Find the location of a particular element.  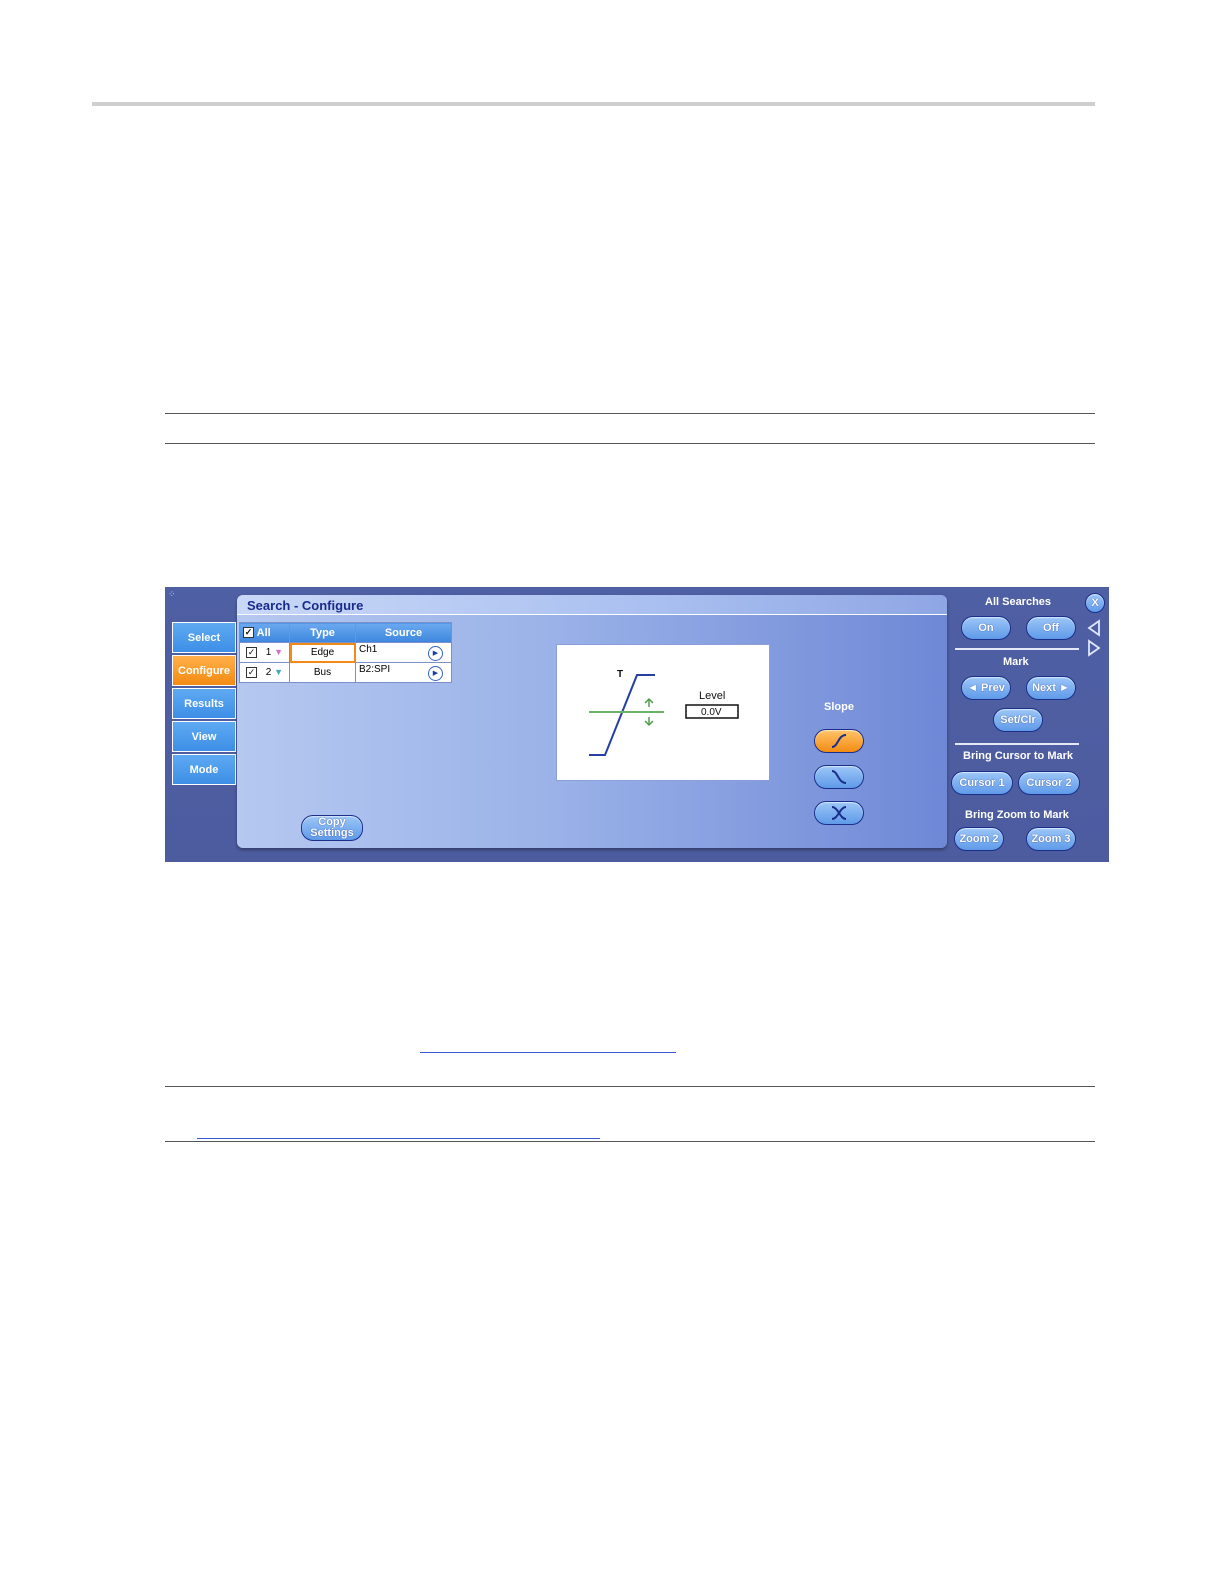

mark-label: Mark is located at coordinates (1016, 662).